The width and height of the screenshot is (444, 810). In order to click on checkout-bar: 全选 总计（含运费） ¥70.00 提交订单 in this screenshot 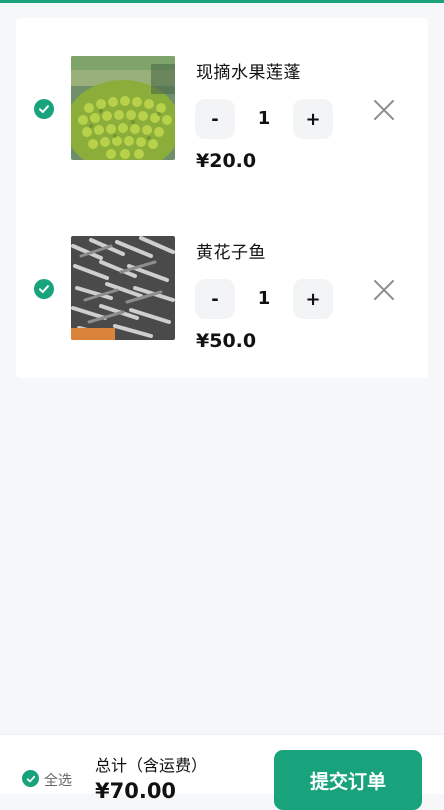, I will do `click(222, 772)`.